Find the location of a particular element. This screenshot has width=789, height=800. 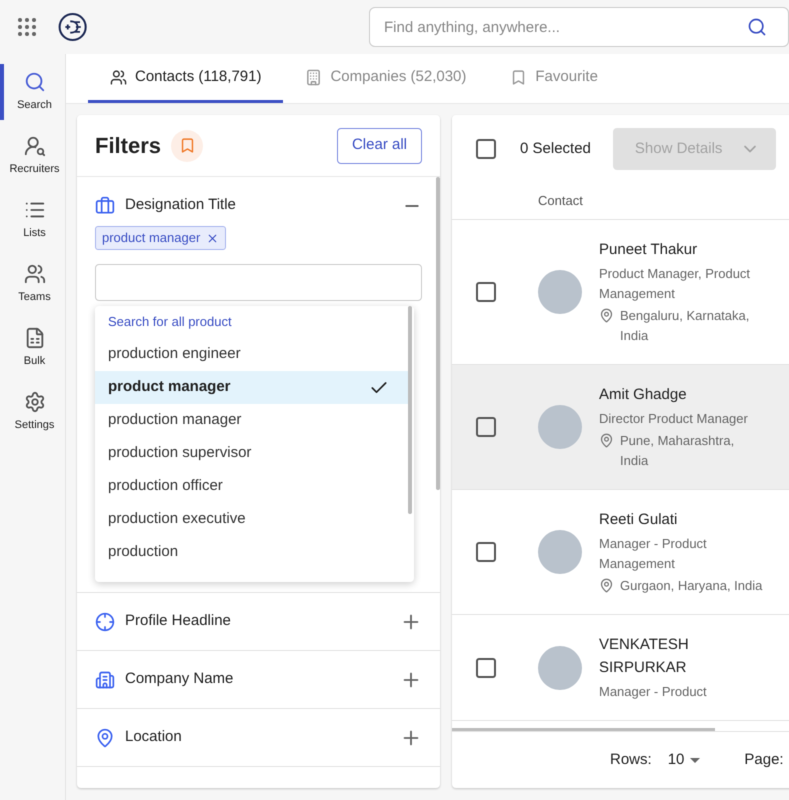

clear-all-button: Clear all is located at coordinates (379, 146).